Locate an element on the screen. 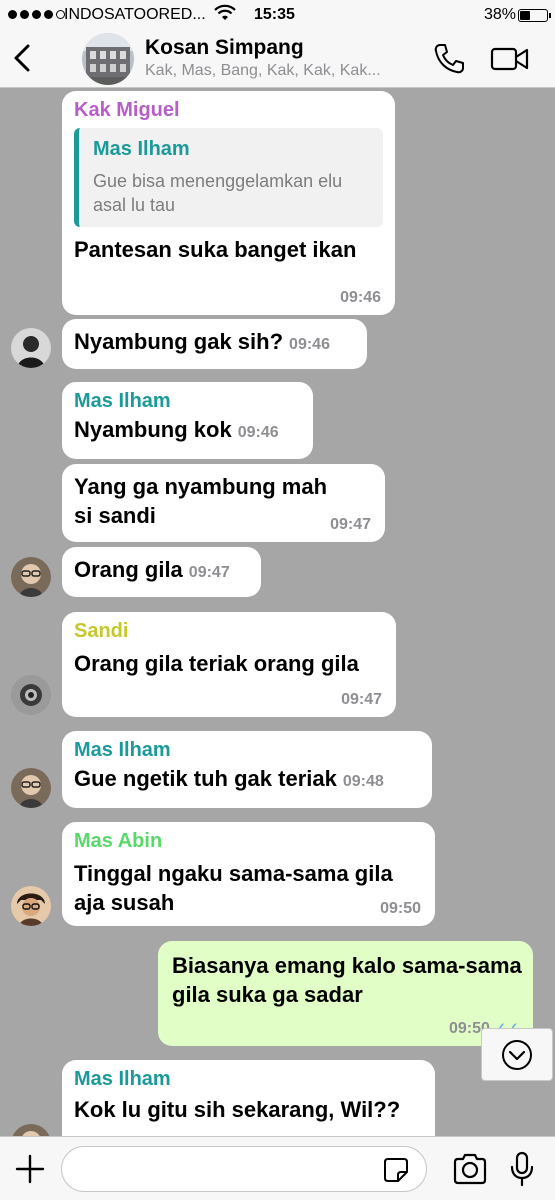 Image resolution: width=555 pixels, height=1200 pixels. status-bar: INDOSATOORED... 15:35 38% is located at coordinates (277, 15).